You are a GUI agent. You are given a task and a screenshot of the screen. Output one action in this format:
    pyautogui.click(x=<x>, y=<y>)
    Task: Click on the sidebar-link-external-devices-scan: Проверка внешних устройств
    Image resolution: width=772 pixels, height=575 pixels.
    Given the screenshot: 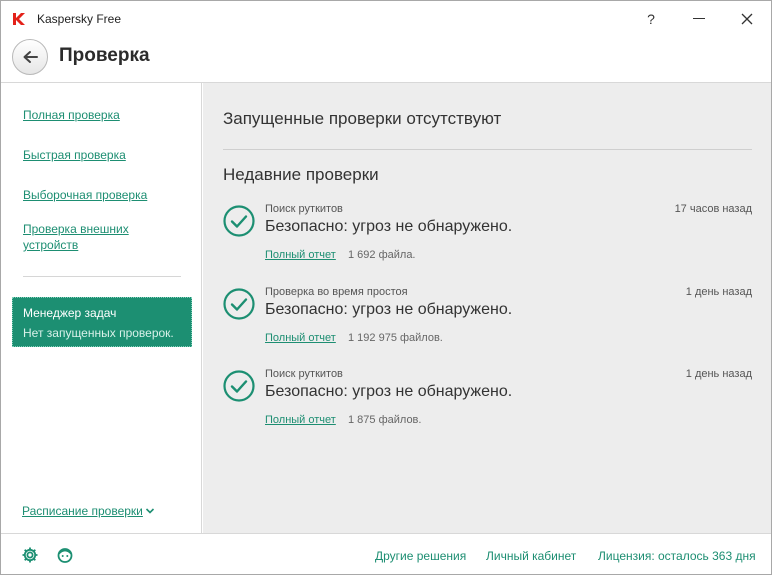 What is the action you would take?
    pyautogui.click(x=83, y=237)
    